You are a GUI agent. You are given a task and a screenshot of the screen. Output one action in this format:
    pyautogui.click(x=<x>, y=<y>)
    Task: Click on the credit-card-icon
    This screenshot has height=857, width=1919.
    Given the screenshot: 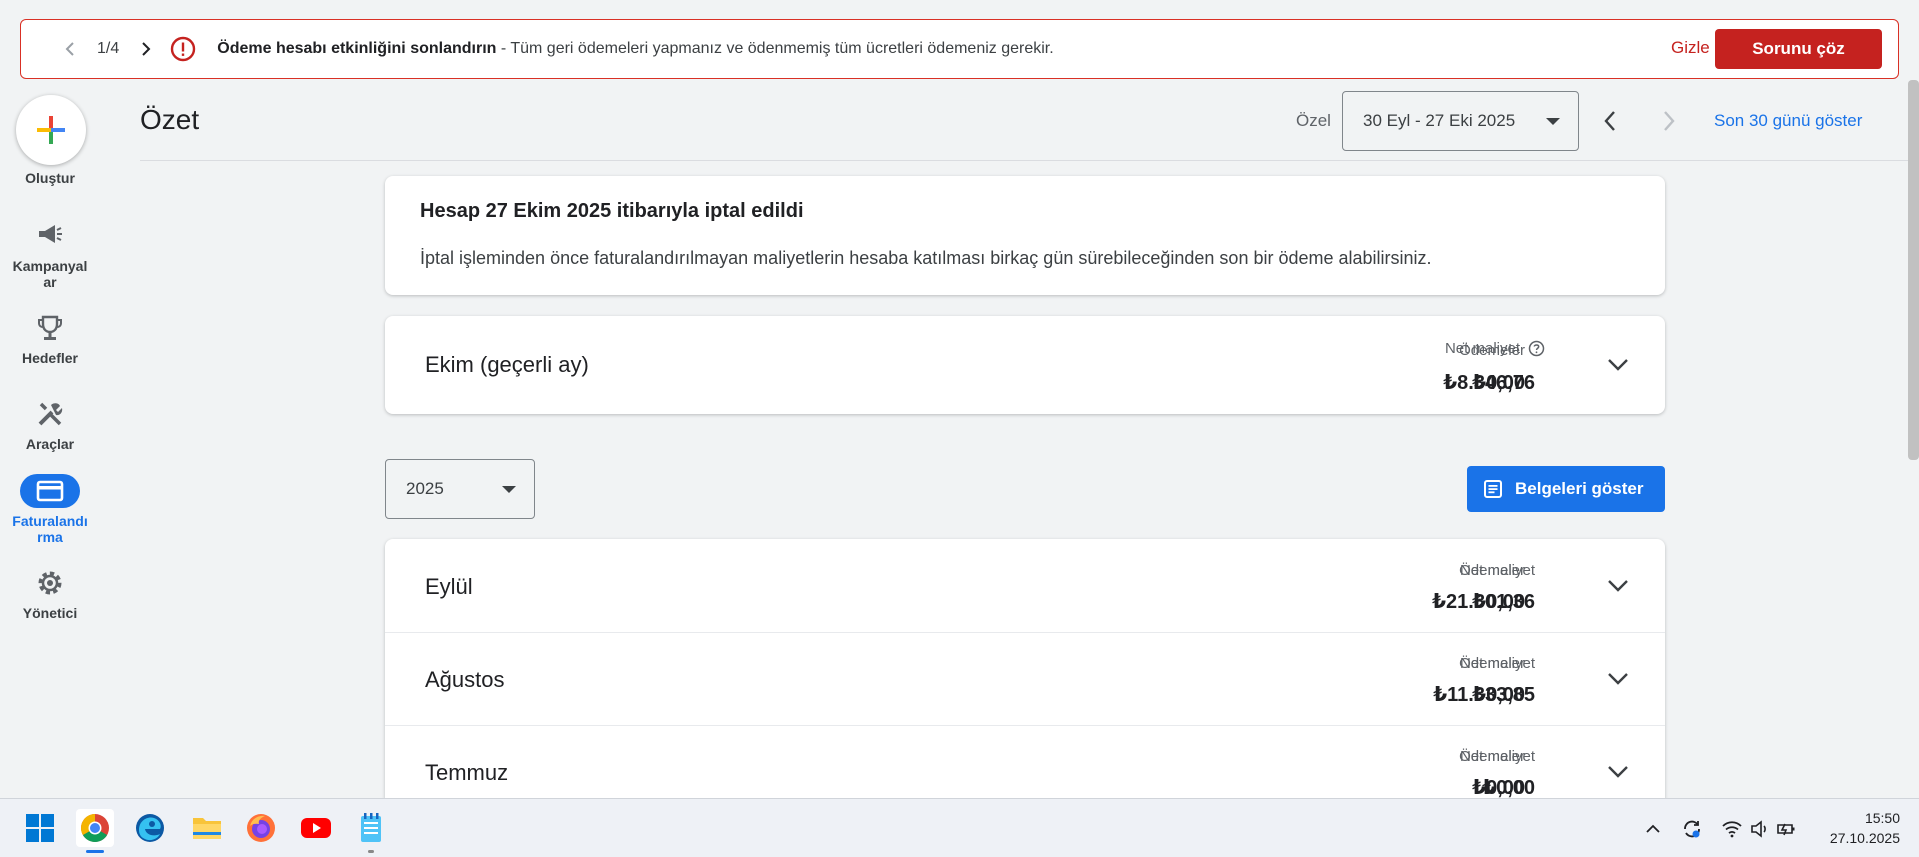 What is the action you would take?
    pyautogui.click(x=50, y=491)
    